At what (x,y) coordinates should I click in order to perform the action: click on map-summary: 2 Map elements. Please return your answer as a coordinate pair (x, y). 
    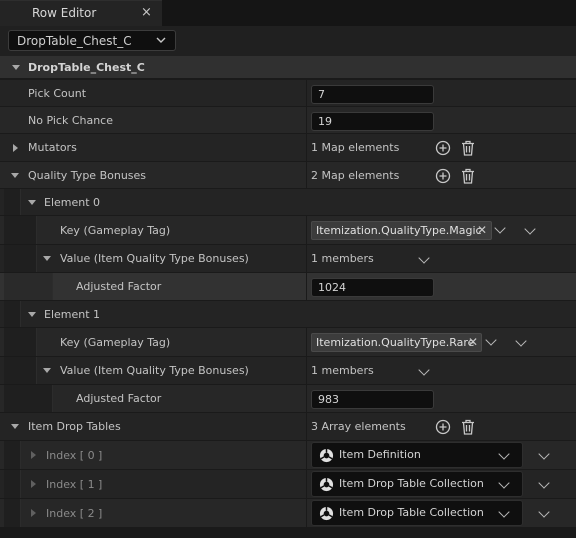
    Looking at the image, I should click on (355, 175).